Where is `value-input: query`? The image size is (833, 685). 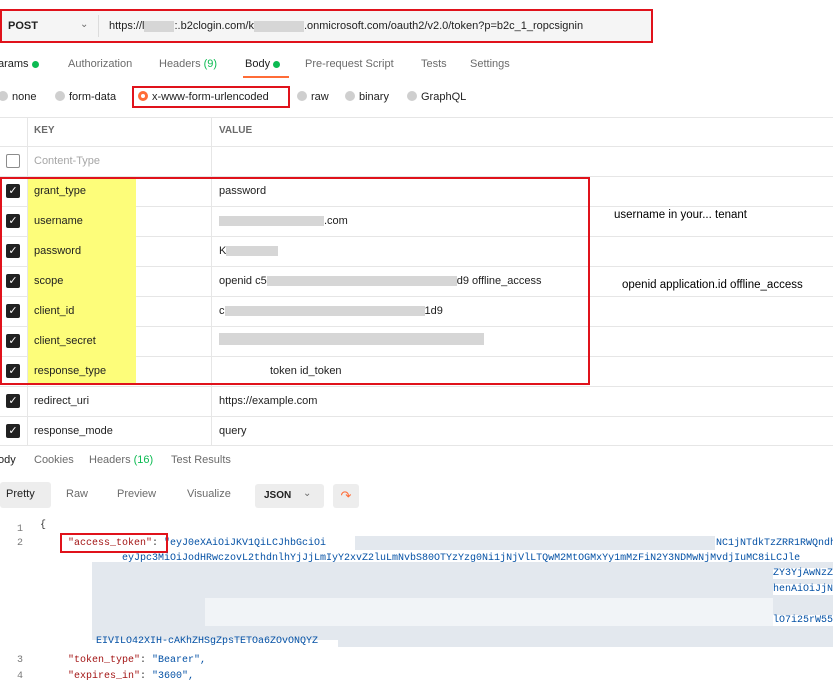
value-input: query is located at coordinates (233, 431).